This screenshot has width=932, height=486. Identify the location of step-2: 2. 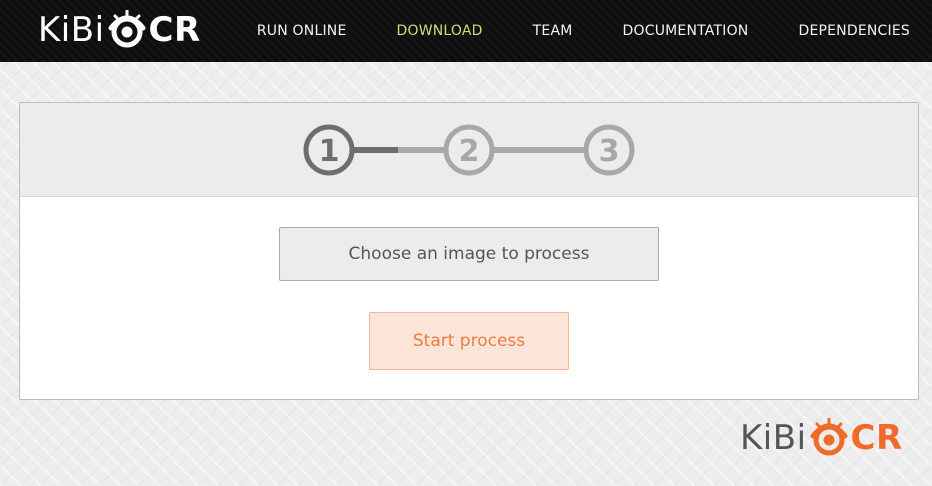
(469, 150).